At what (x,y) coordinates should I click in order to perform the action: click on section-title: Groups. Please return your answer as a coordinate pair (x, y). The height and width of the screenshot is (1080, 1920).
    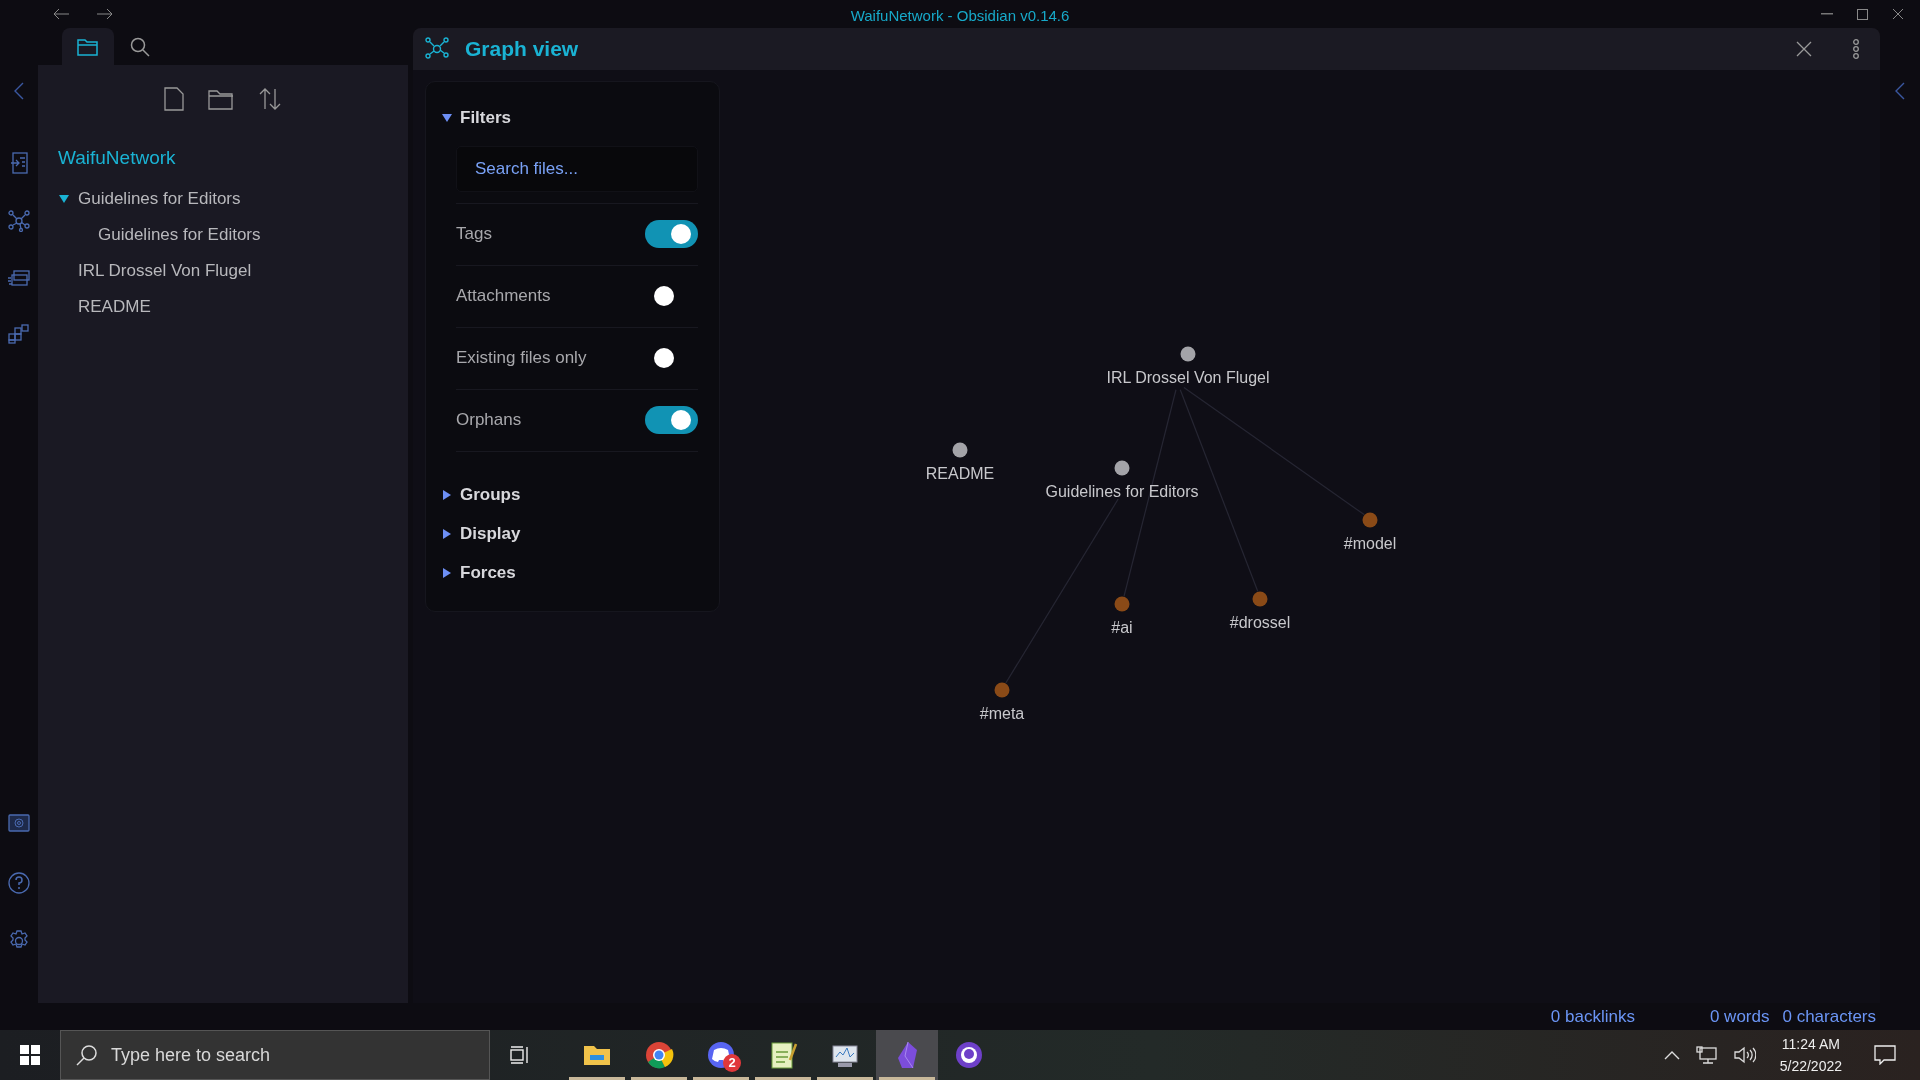
    Looking at the image, I should click on (490, 495).